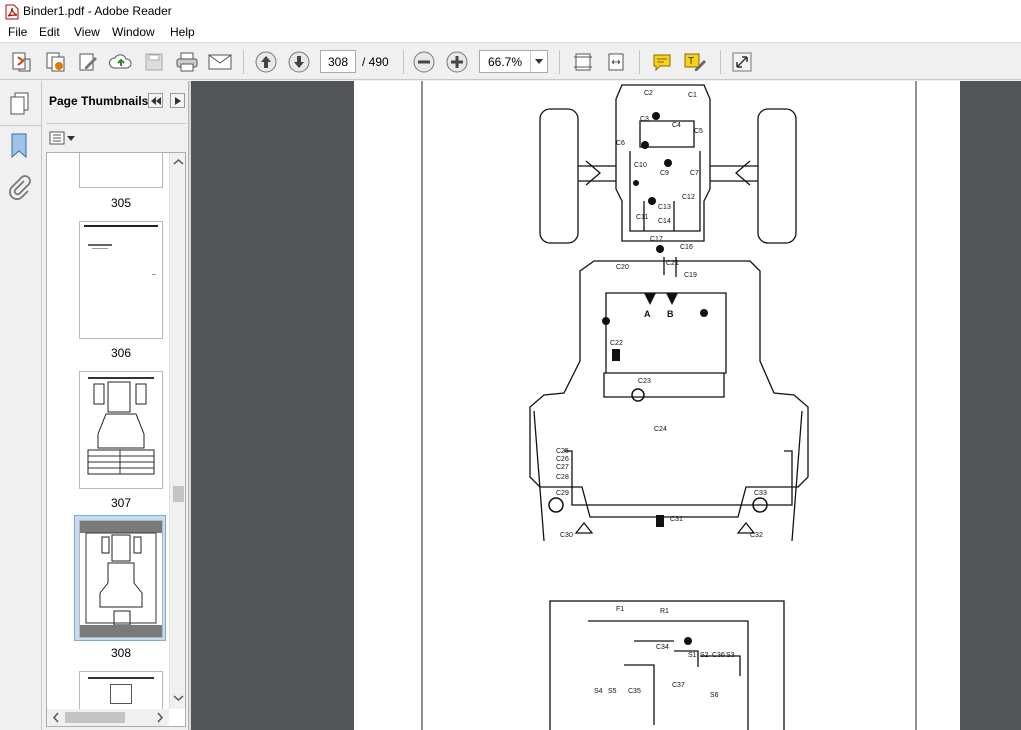 This screenshot has height=730, width=1021. I want to click on collapse-panel-button, so click(155, 100).